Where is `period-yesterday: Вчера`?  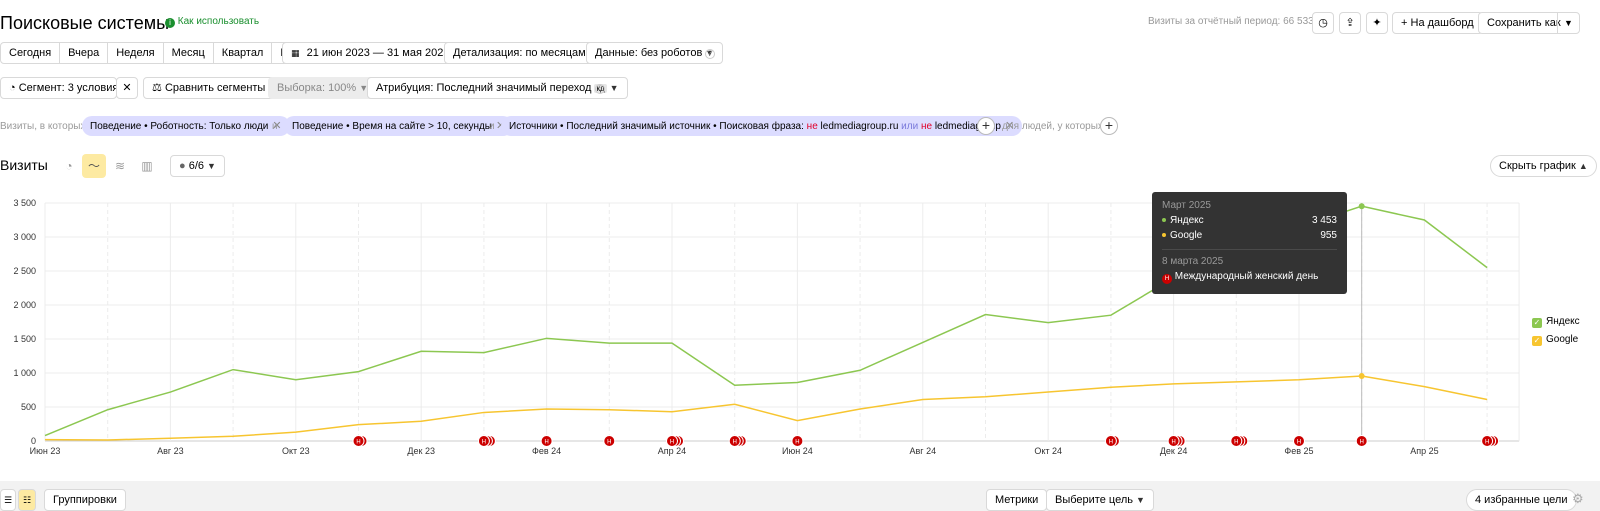 period-yesterday: Вчера is located at coordinates (84, 53).